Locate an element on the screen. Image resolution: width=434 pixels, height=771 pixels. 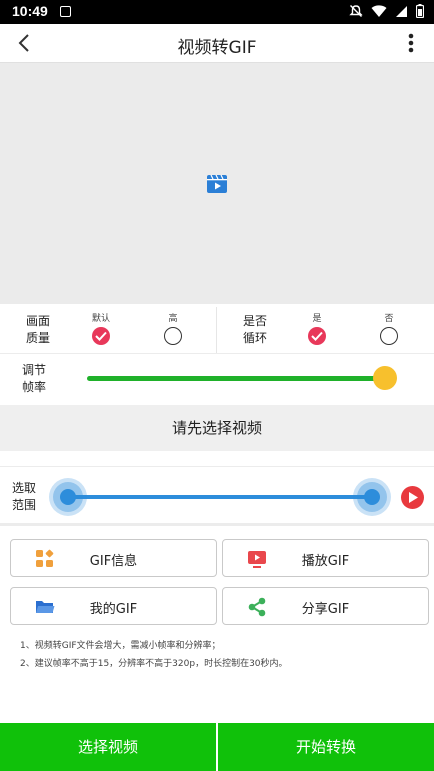
loop-label-line1: 是否 is located at coordinates (255, 321).